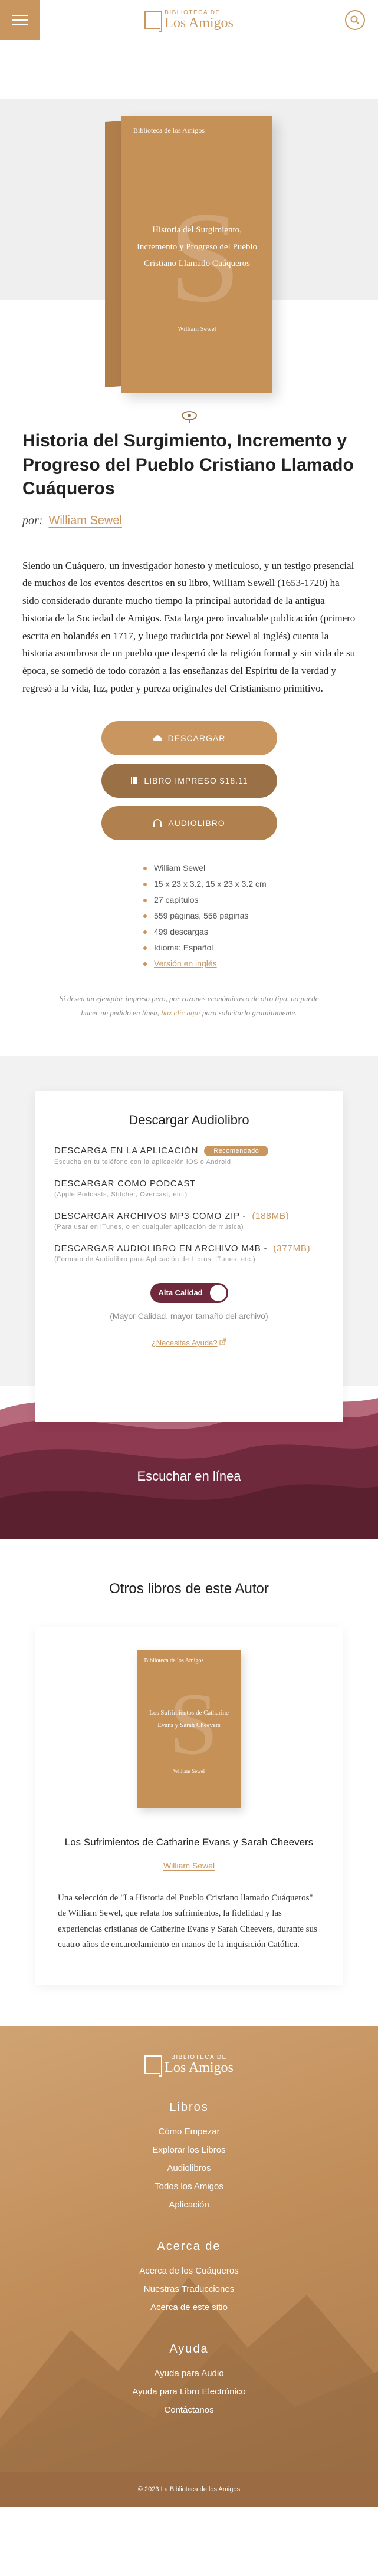 Image resolution: width=378 pixels, height=2576 pixels. Describe the element at coordinates (189, 2410) in the screenshot. I see `footer-link-contact: Contáctanos` at that location.